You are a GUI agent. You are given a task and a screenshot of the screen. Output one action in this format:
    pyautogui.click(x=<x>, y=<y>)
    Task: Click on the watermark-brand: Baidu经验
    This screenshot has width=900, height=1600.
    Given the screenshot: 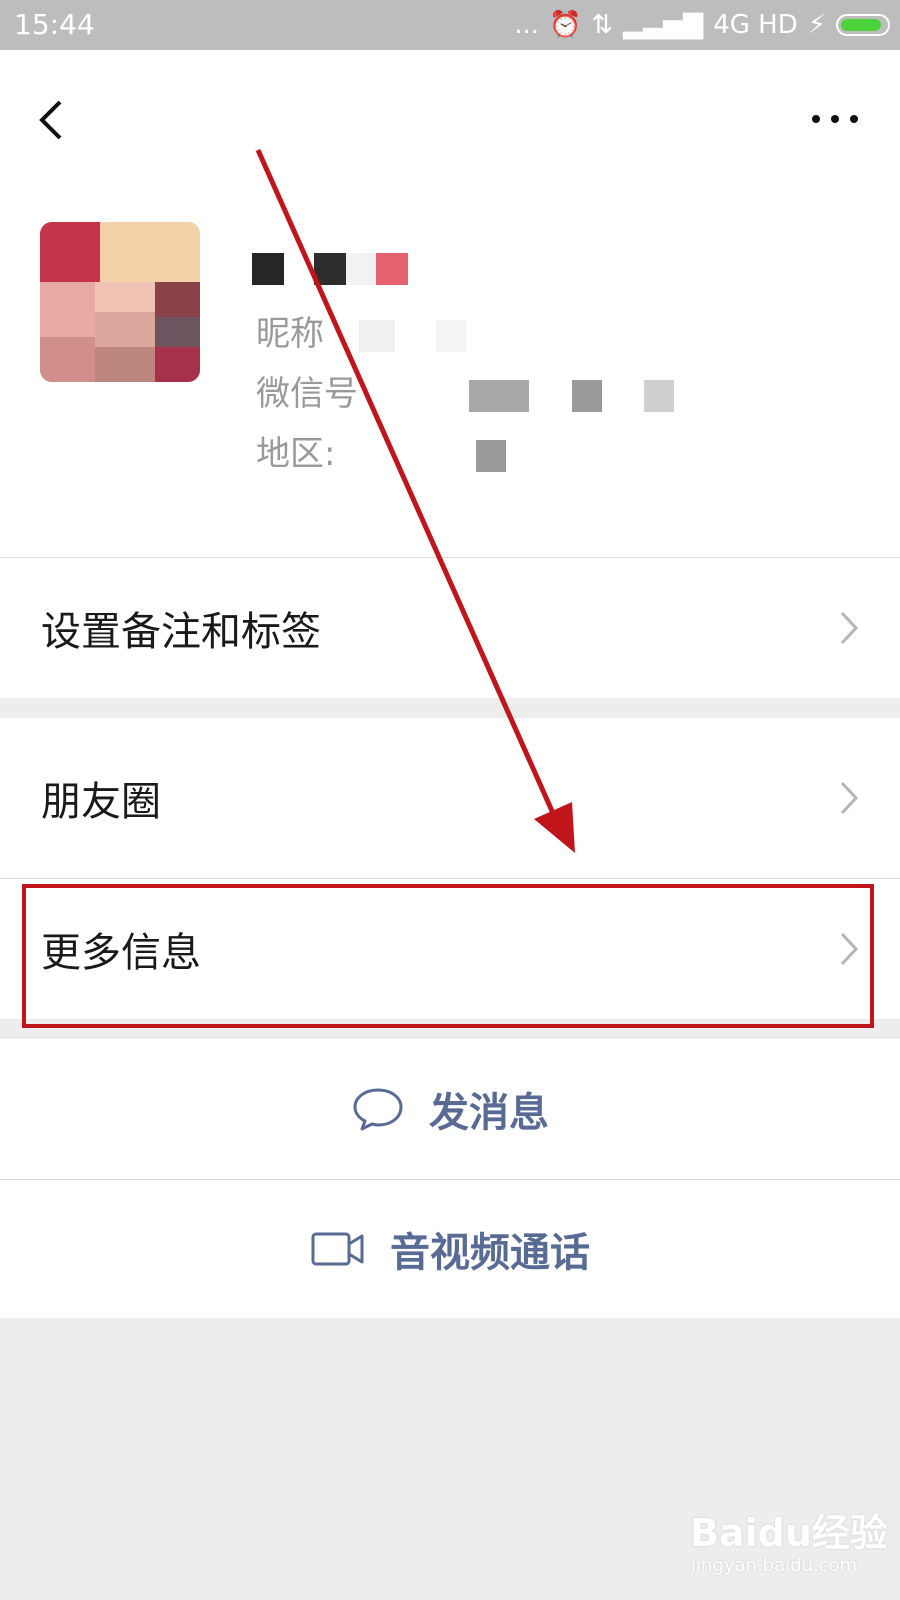 What is the action you would take?
    pyautogui.click(x=789, y=1533)
    